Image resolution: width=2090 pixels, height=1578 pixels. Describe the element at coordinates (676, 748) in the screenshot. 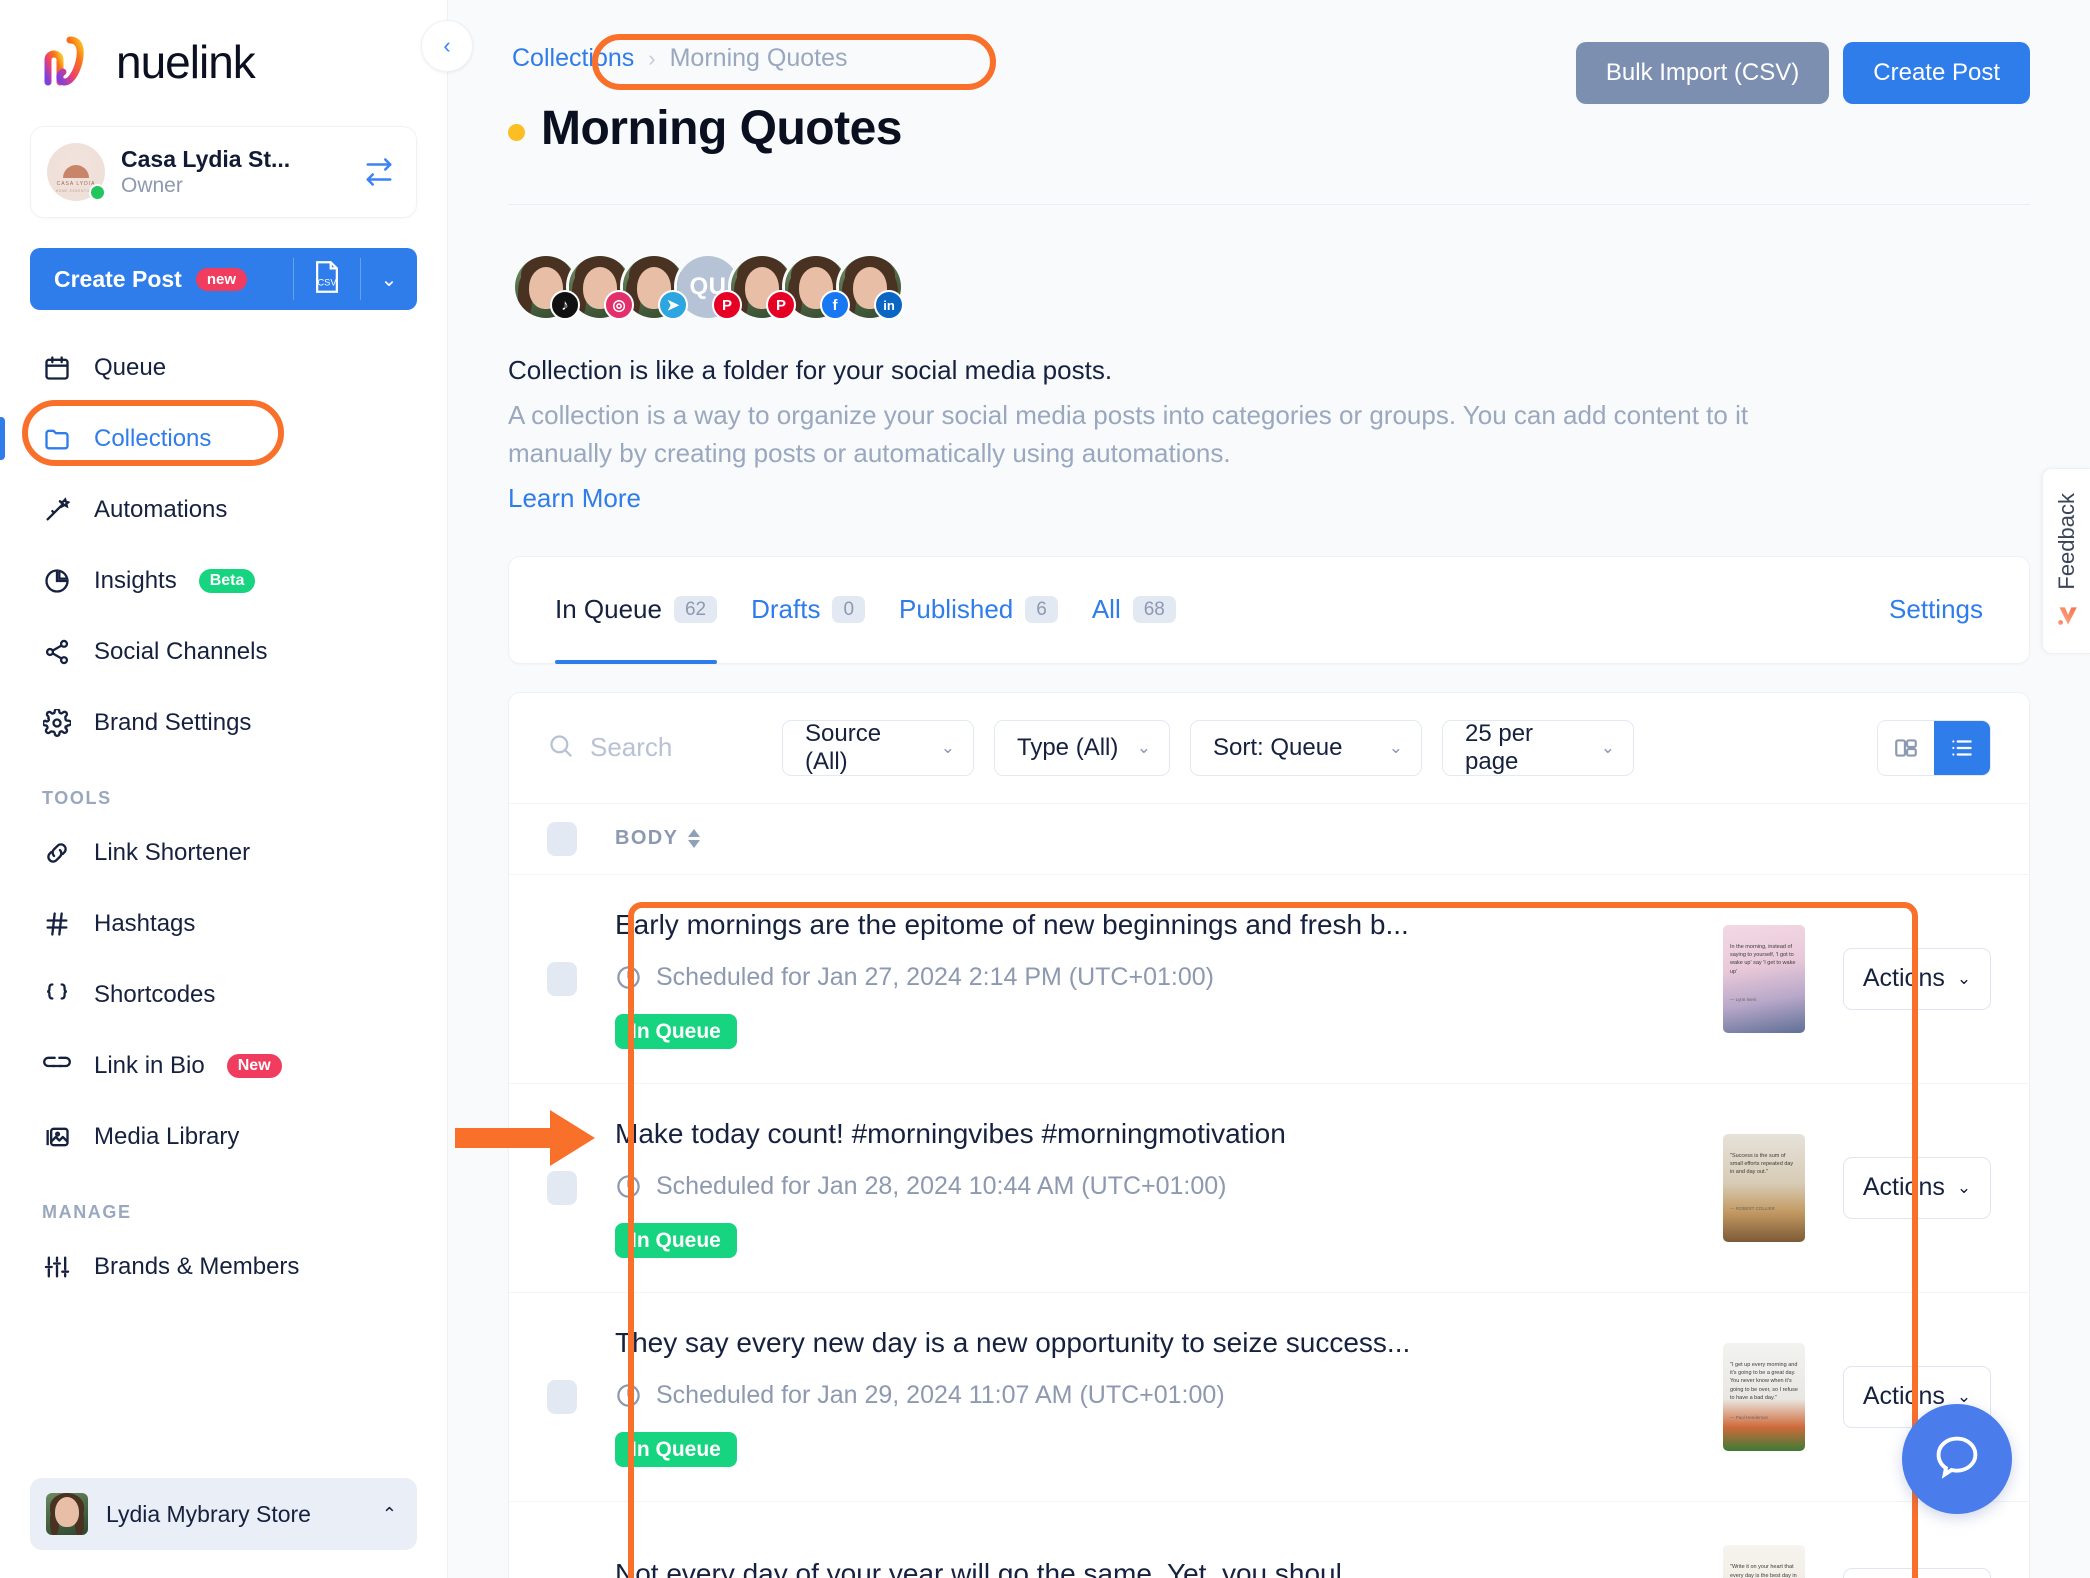

I see `search-input` at that location.